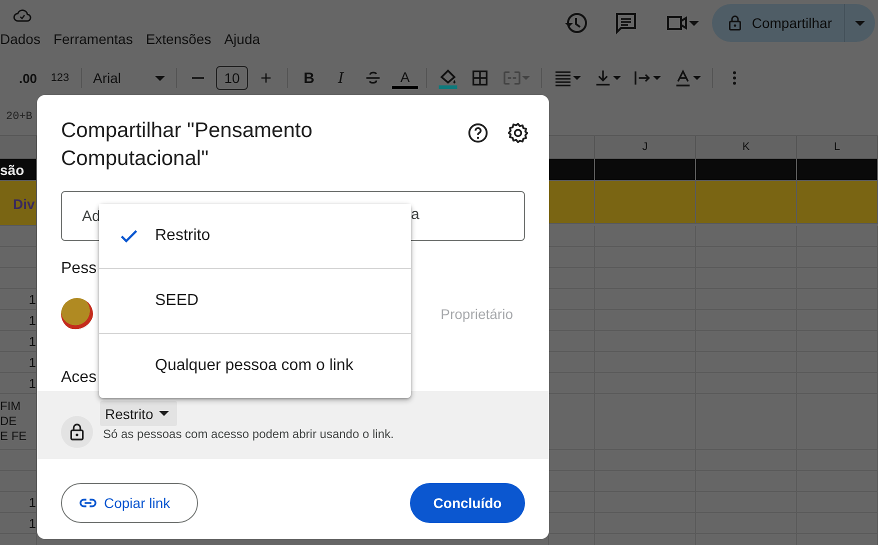  I want to click on table-cell: Div, so click(18, 203).